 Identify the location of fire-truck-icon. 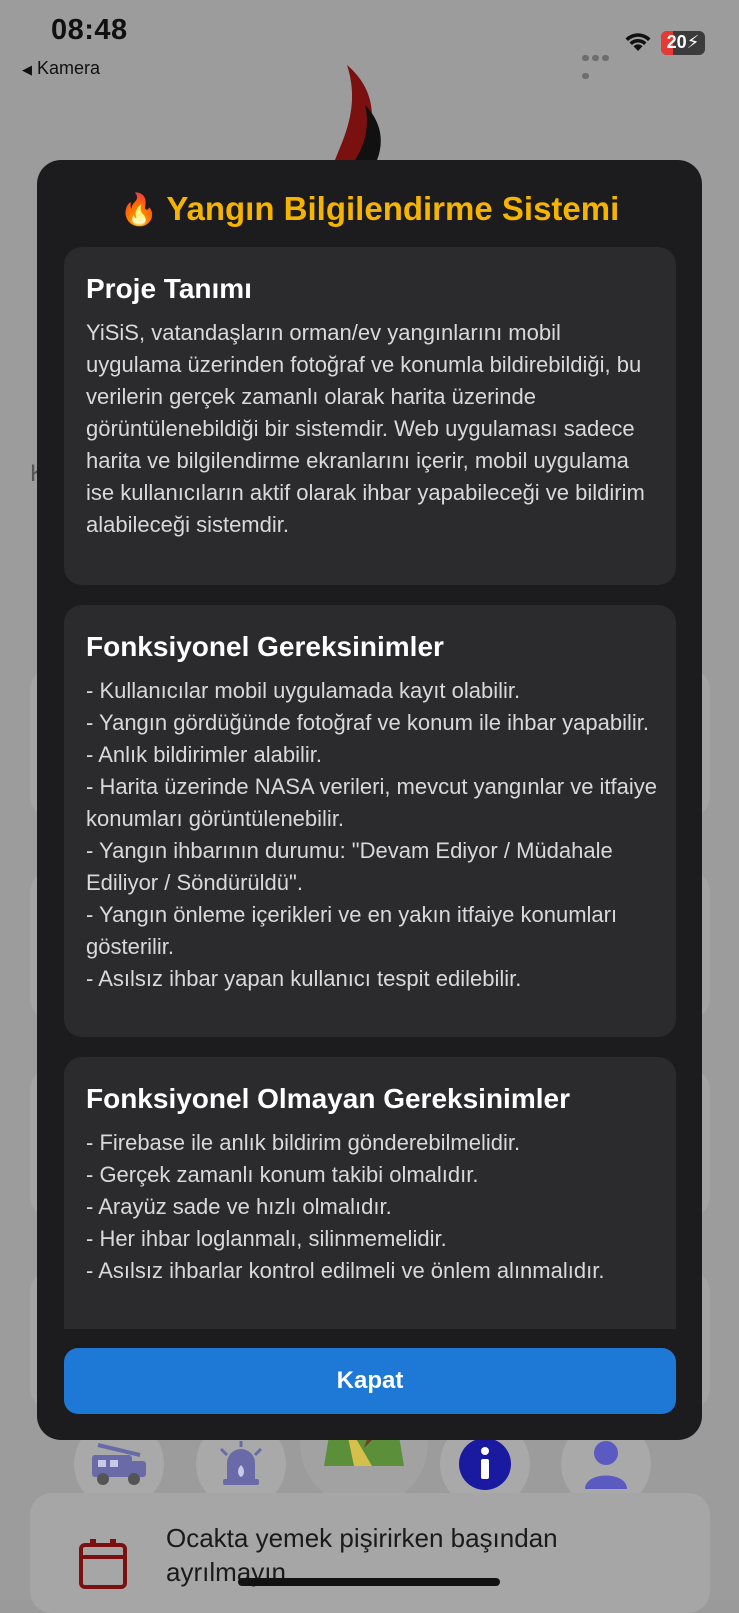
(119, 1464).